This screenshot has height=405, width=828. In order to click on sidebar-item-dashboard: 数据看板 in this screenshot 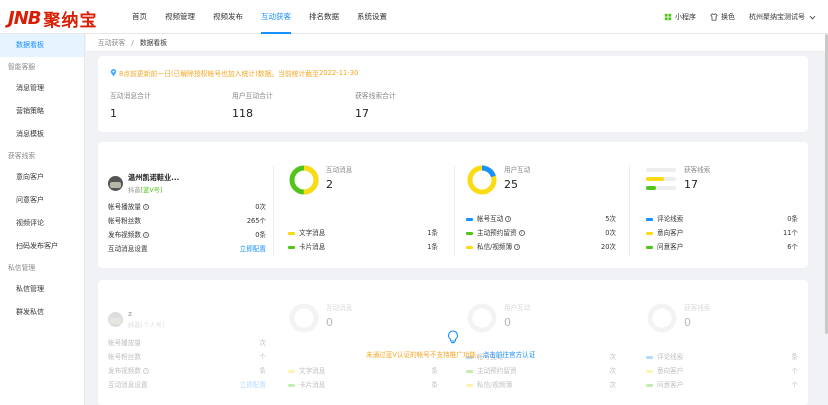, I will do `click(42, 45)`.